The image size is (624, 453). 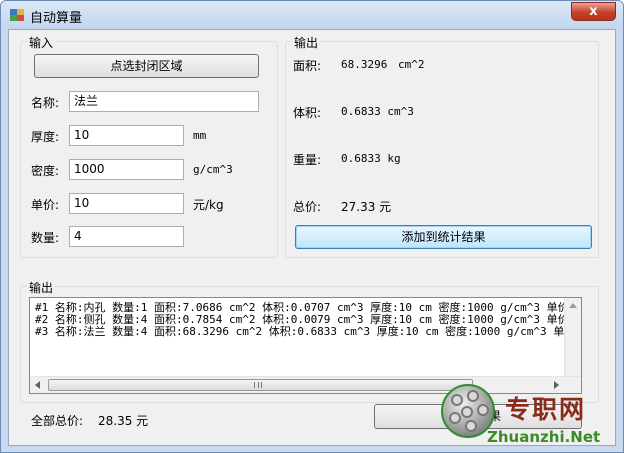 I want to click on weight-value: 0.6833 kg, so click(x=371, y=158).